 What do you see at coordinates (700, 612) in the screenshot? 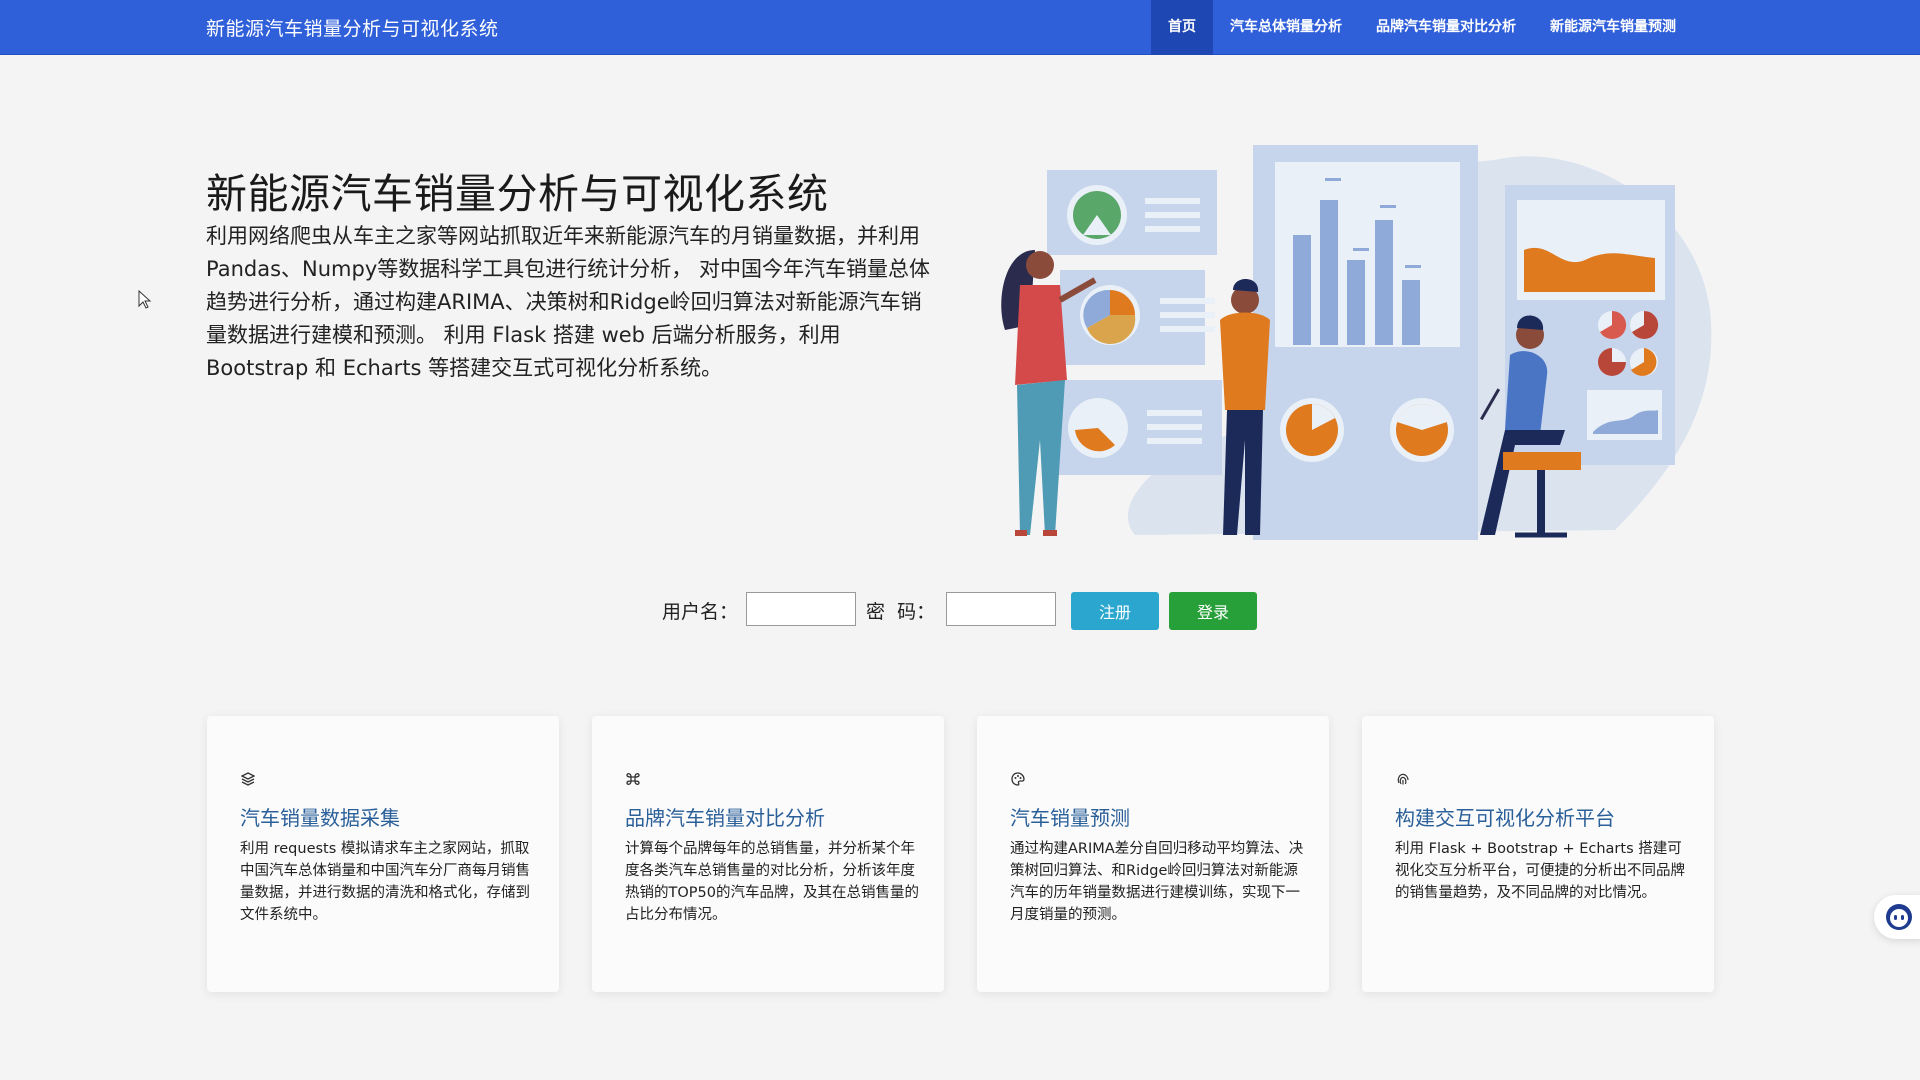
I see `username-label: 用户名：` at bounding box center [700, 612].